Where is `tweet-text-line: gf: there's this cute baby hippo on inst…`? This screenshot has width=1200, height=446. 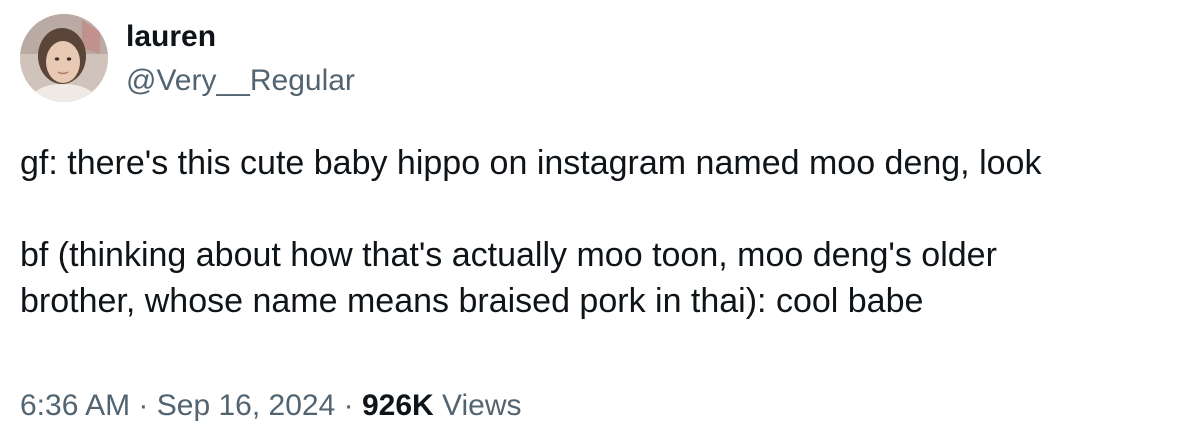
tweet-text-line: gf: there's this cute baby hippo on inst… is located at coordinates (531, 163).